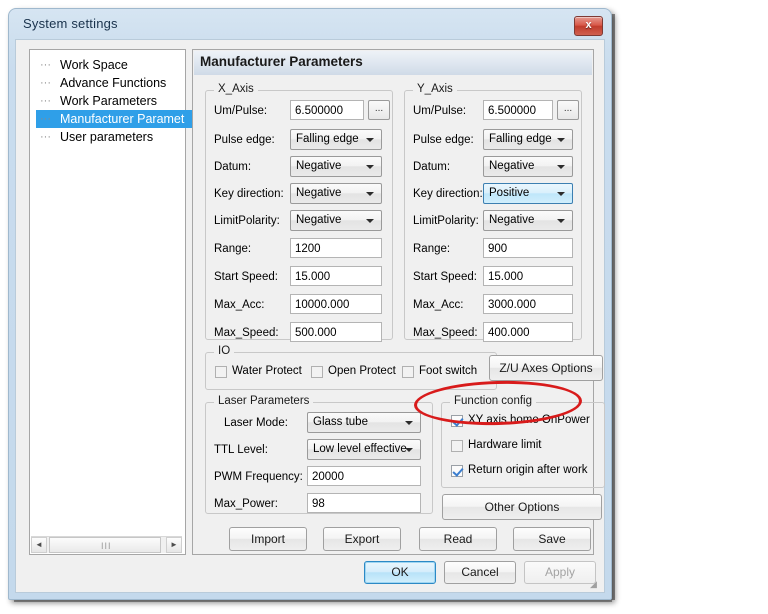 The width and height of the screenshot is (768, 614). What do you see at coordinates (528, 276) in the screenshot?
I see `y-start-speed-input` at bounding box center [528, 276].